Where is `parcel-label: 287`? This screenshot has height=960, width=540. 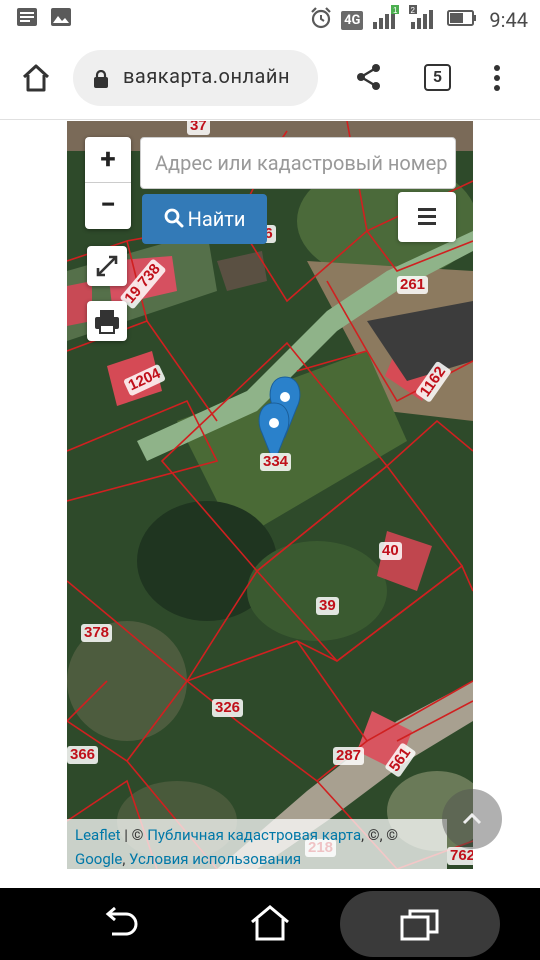
parcel-label: 287 is located at coordinates (349, 756).